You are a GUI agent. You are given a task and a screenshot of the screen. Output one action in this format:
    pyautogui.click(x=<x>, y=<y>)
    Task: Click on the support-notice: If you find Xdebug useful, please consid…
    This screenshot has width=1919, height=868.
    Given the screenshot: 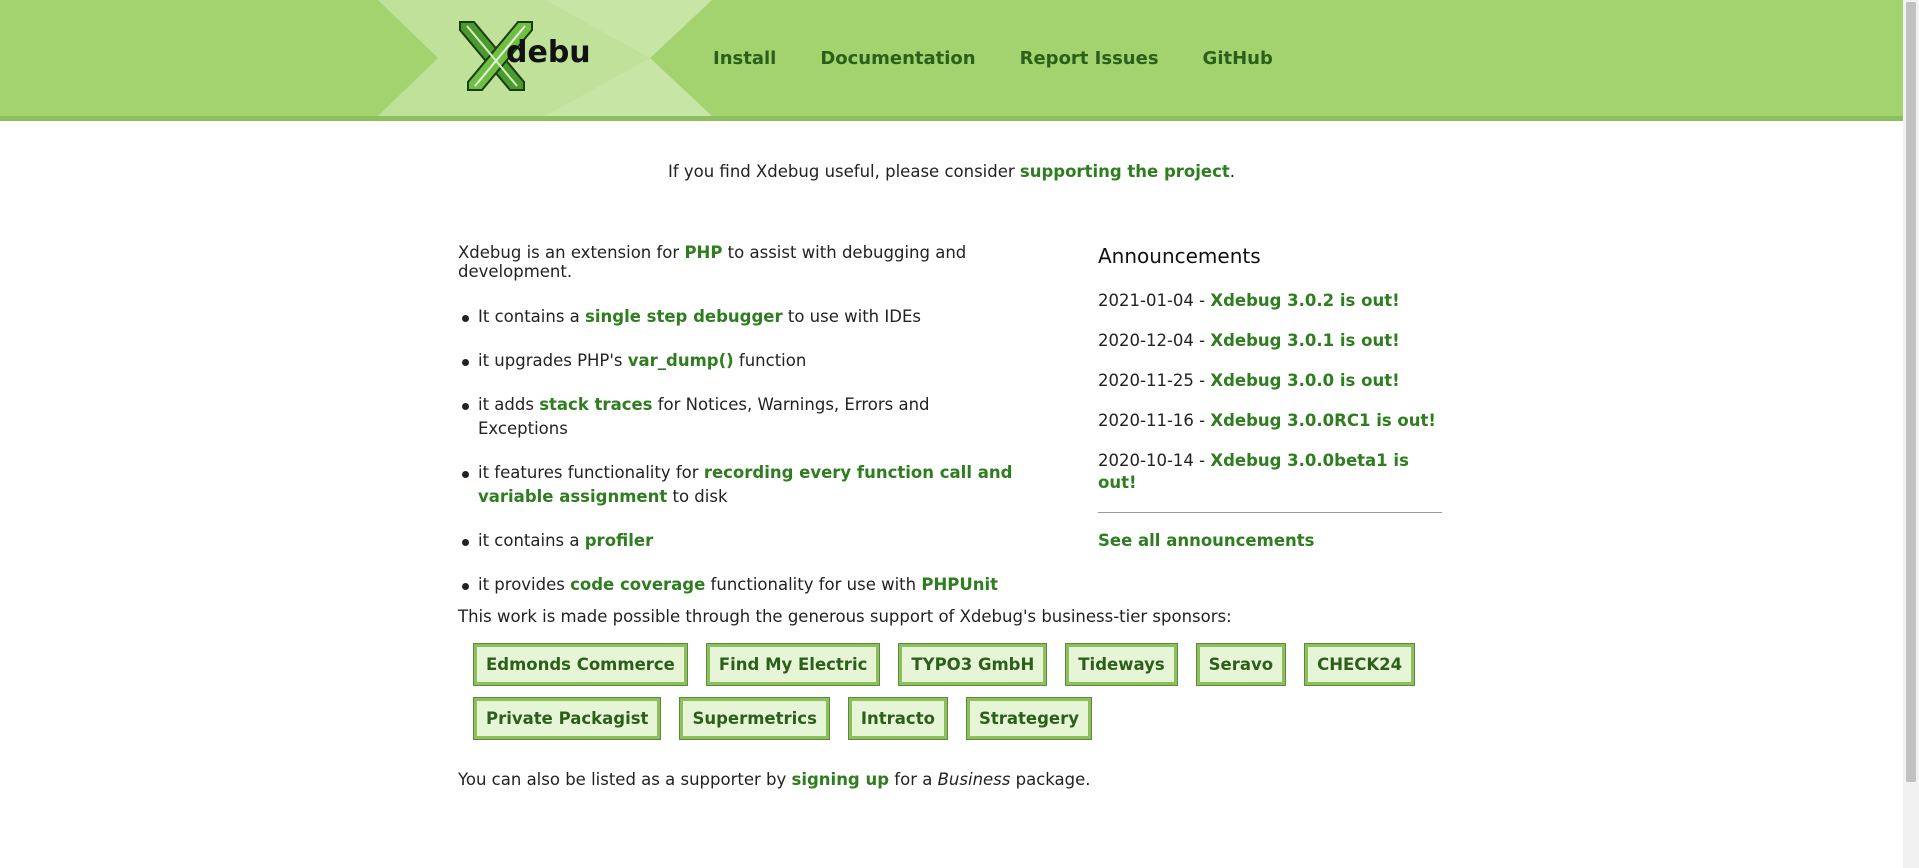 What is the action you would take?
    pyautogui.click(x=951, y=171)
    